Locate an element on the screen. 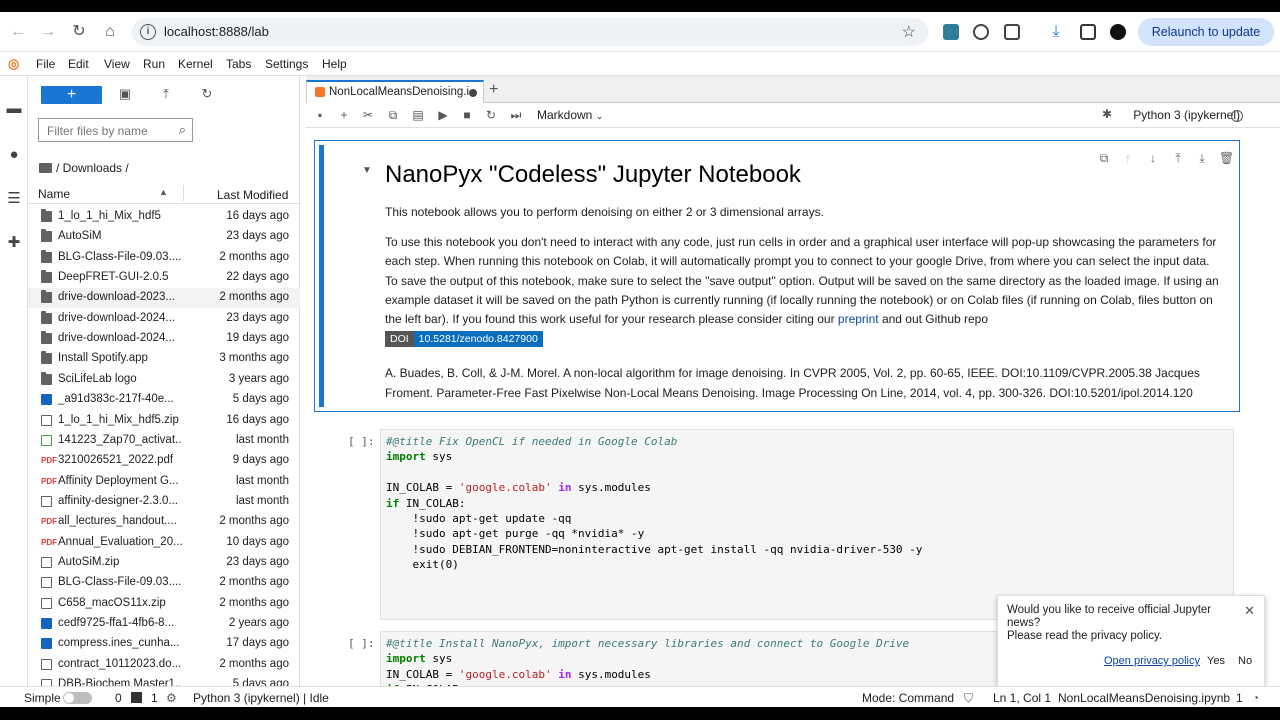  simple-mode-toggle is located at coordinates (77, 698).